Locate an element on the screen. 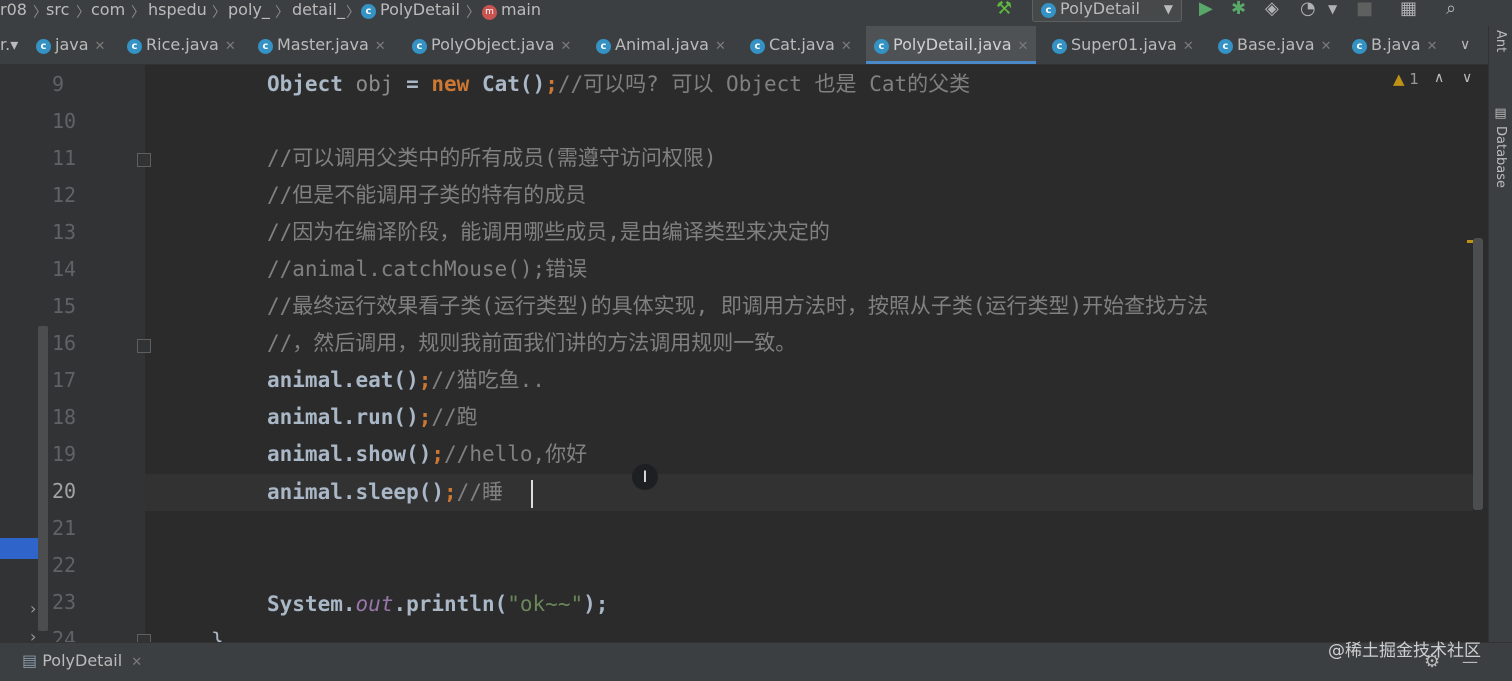 The width and height of the screenshot is (1512, 681). text-cursor-icon: I is located at coordinates (645, 477).